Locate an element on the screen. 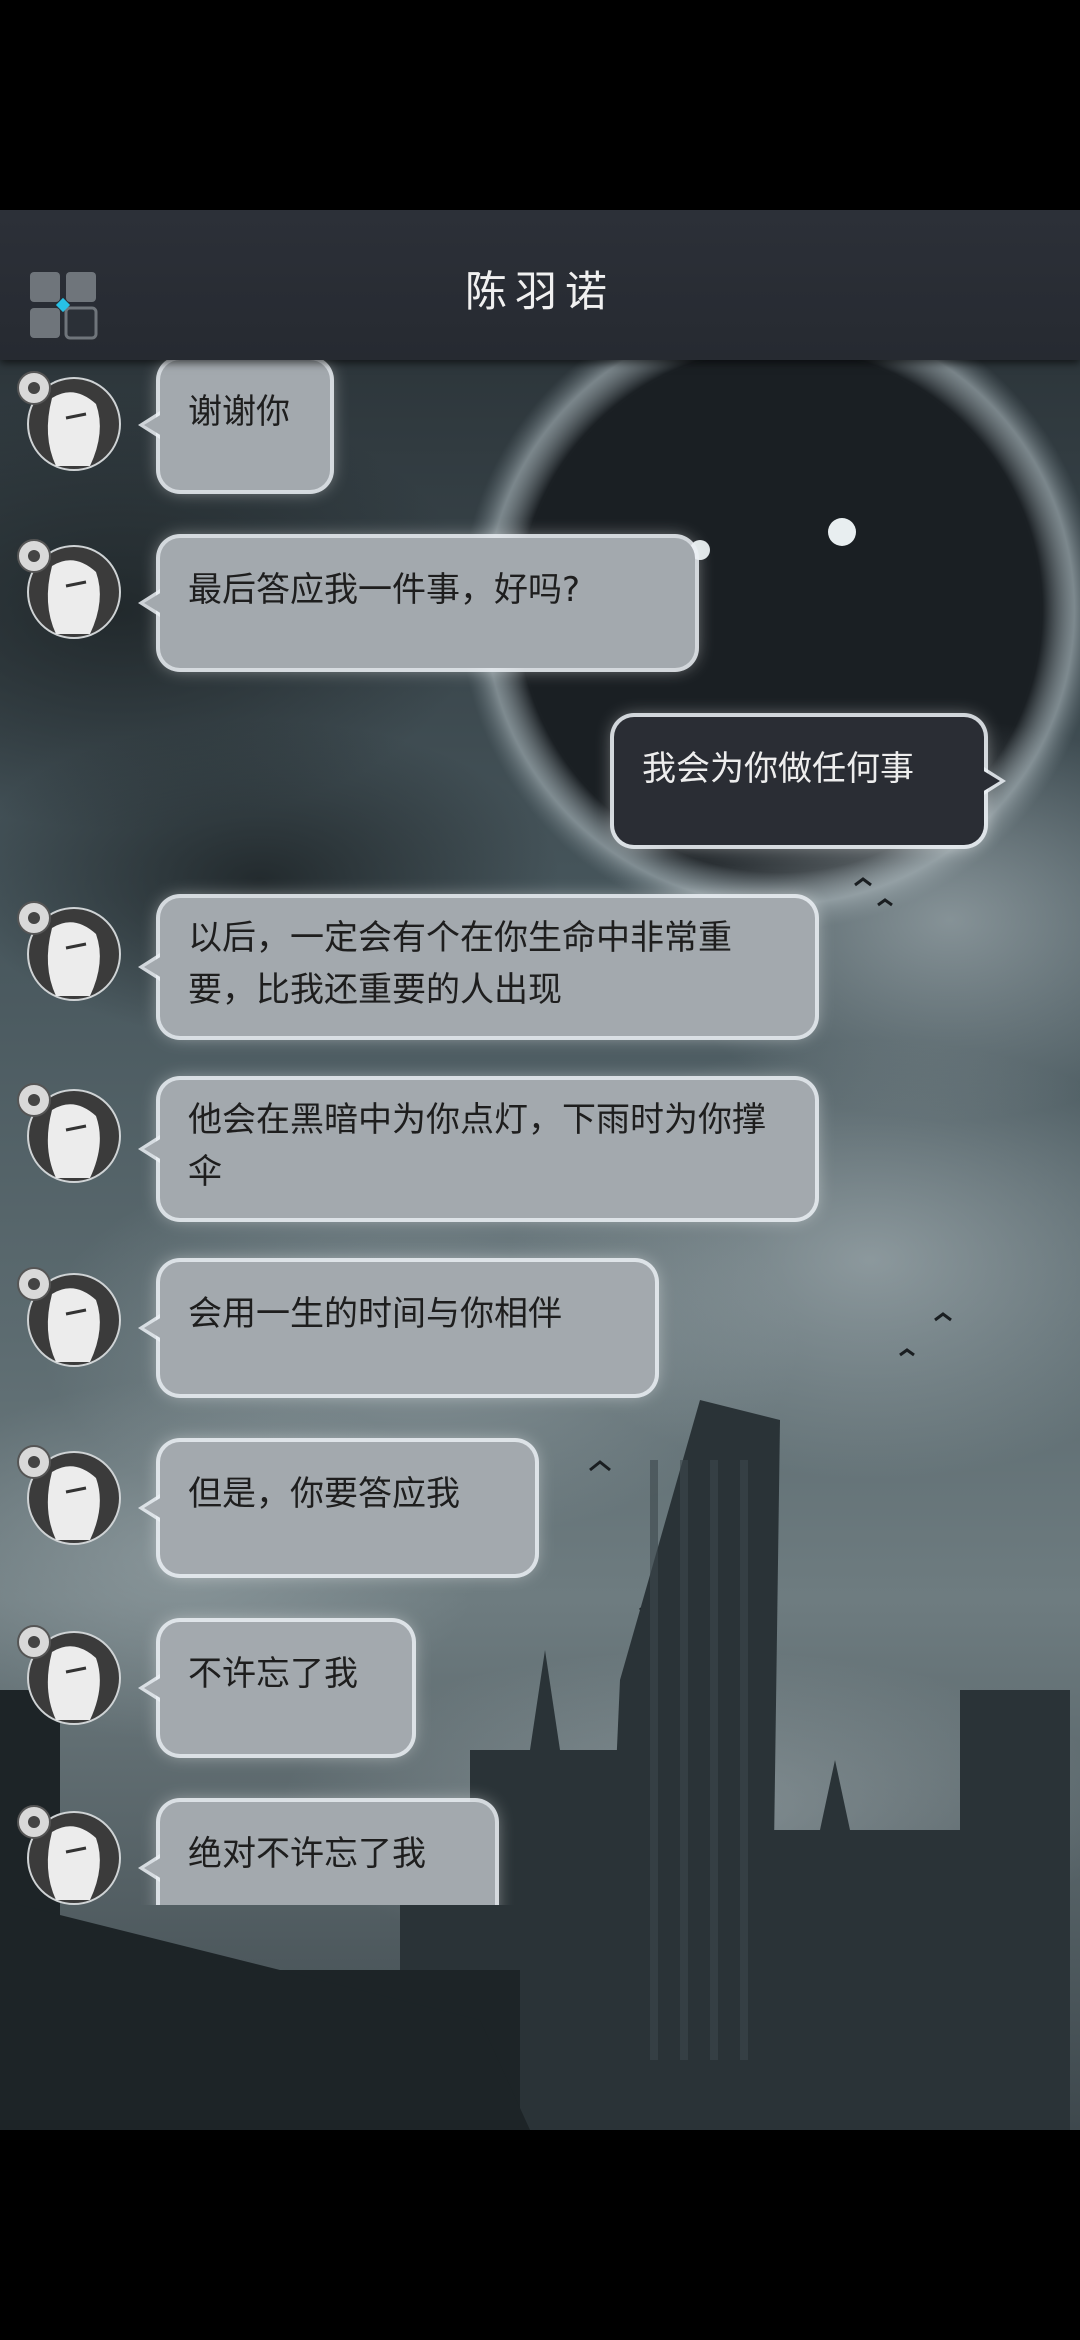  message-bubble-outgoing: 我会为你做任何事 is located at coordinates (810, 781).